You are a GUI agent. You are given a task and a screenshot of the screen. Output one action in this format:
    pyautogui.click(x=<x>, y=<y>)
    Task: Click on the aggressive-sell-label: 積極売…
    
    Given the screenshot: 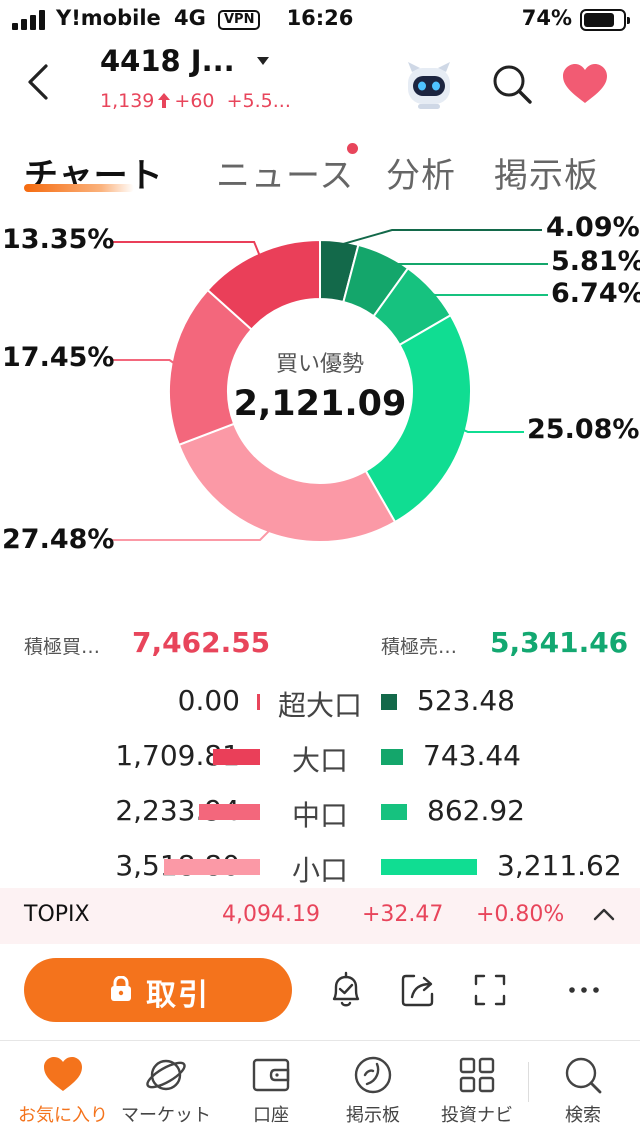 What is the action you would take?
    pyautogui.click(x=419, y=647)
    